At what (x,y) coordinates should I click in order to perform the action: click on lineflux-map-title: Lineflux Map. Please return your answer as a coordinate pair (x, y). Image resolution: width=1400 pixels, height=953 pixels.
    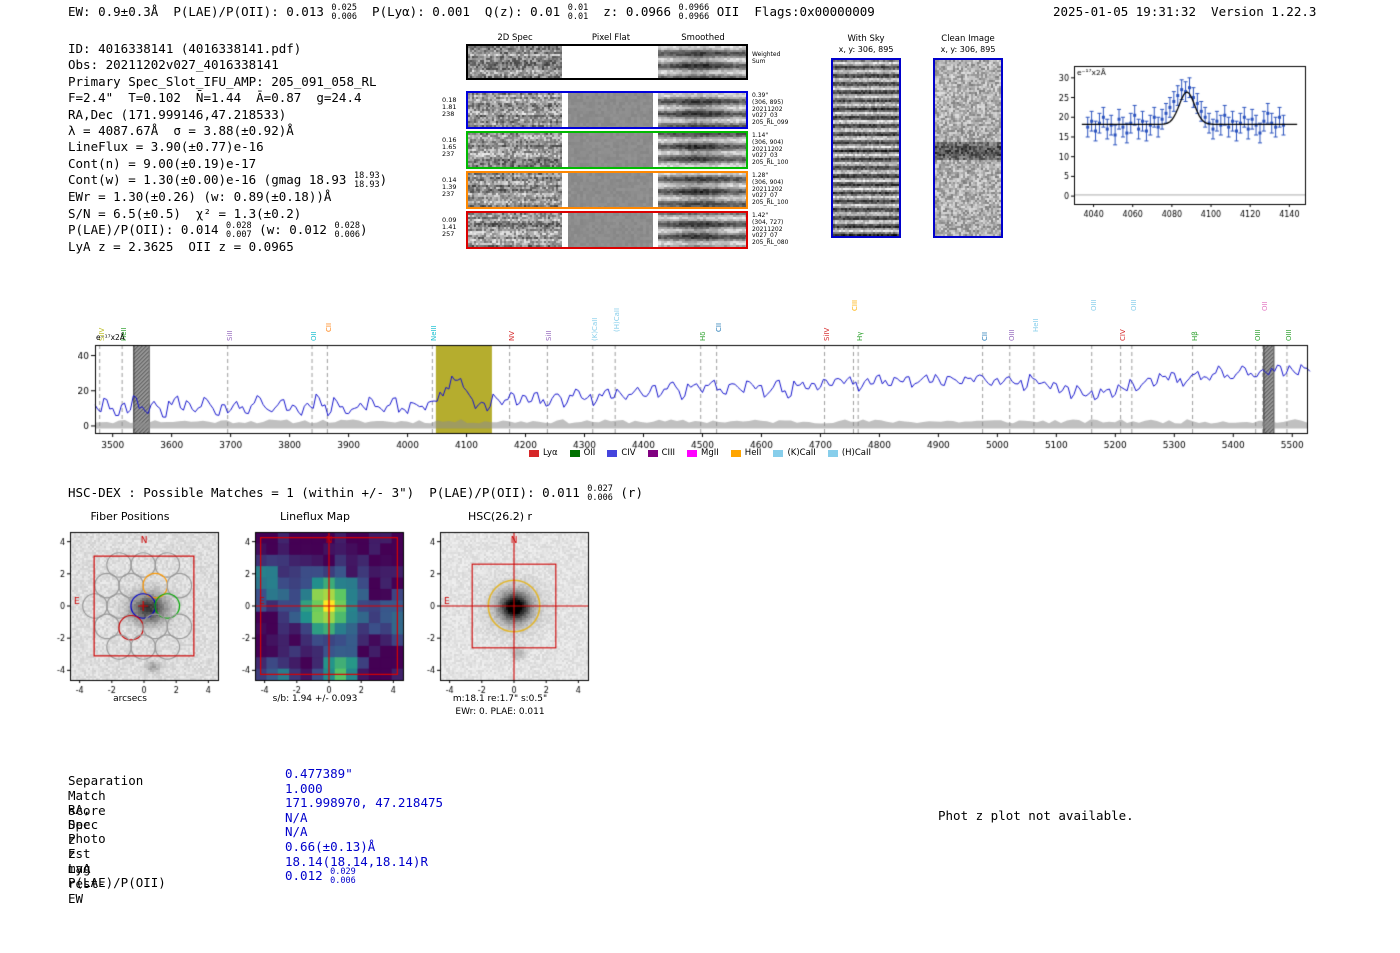
    Looking at the image, I should click on (315, 516).